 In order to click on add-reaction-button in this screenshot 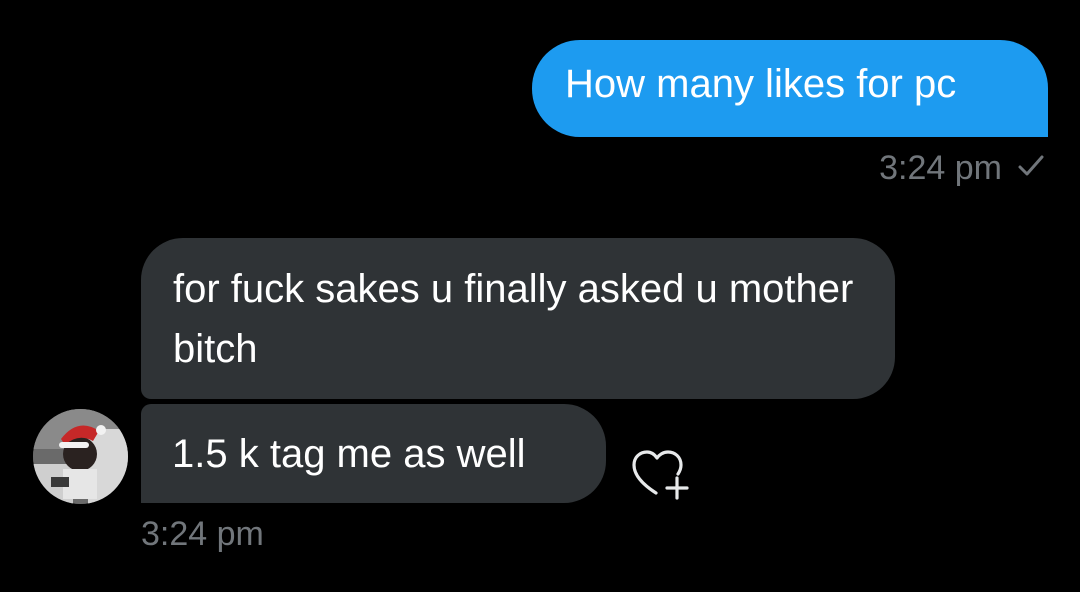, I will do `click(661, 474)`.